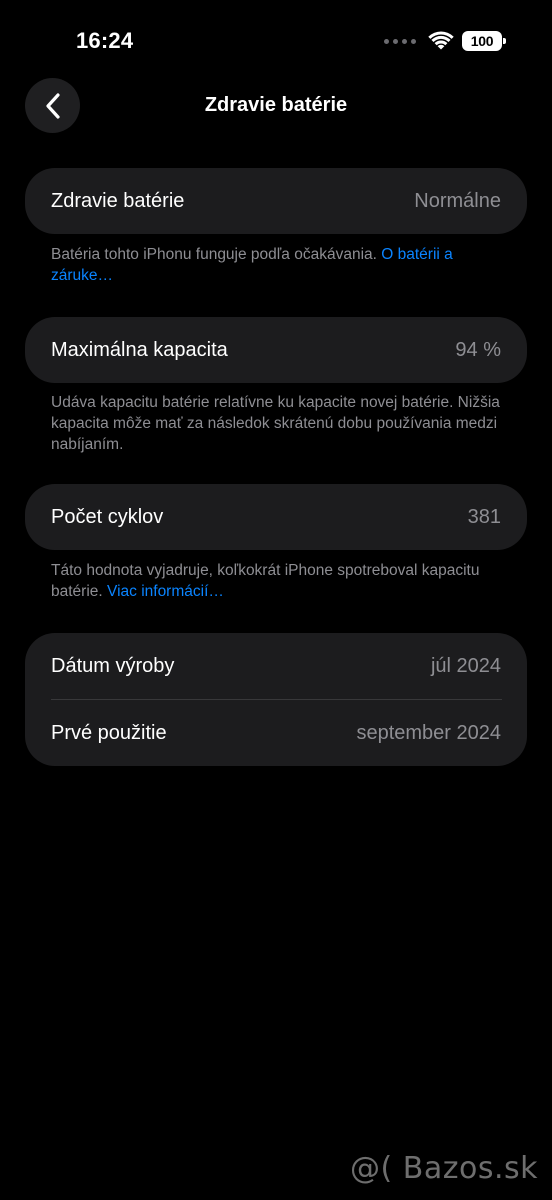  Describe the element at coordinates (400, 41) in the screenshot. I see `signal-dots-icon` at that location.